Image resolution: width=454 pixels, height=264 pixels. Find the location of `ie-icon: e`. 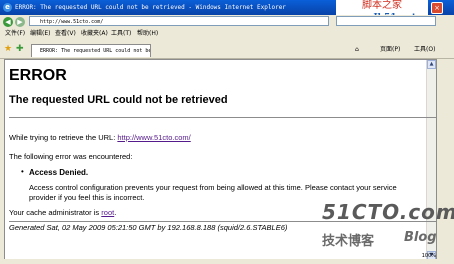

ie-icon: e is located at coordinates (7, 7).